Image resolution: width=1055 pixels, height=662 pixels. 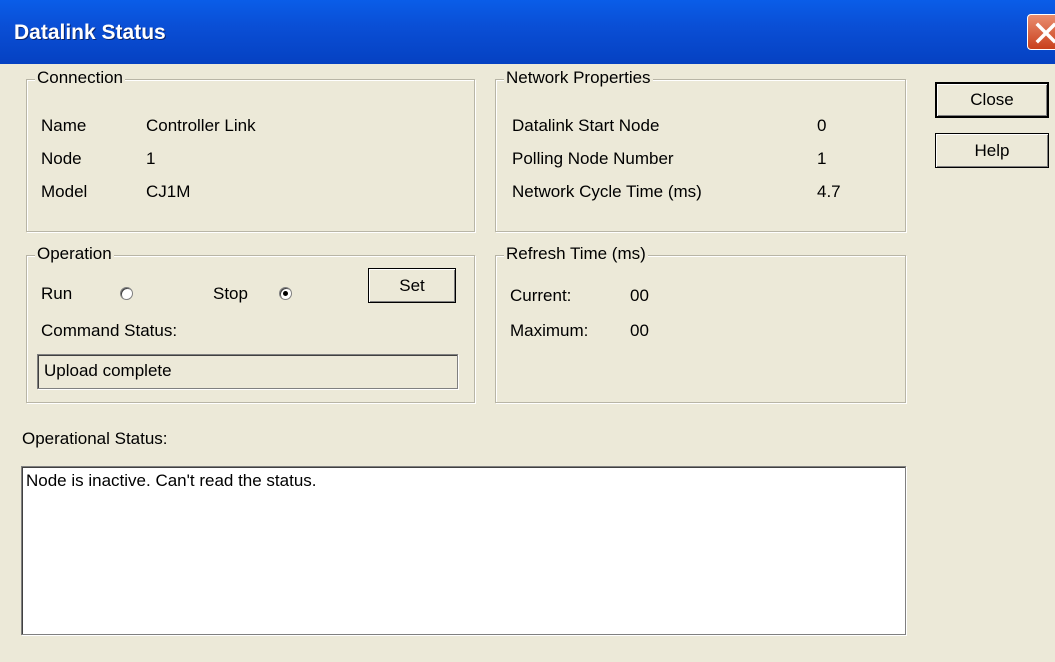 What do you see at coordinates (61, 158) in the screenshot?
I see `node-label: Node` at bounding box center [61, 158].